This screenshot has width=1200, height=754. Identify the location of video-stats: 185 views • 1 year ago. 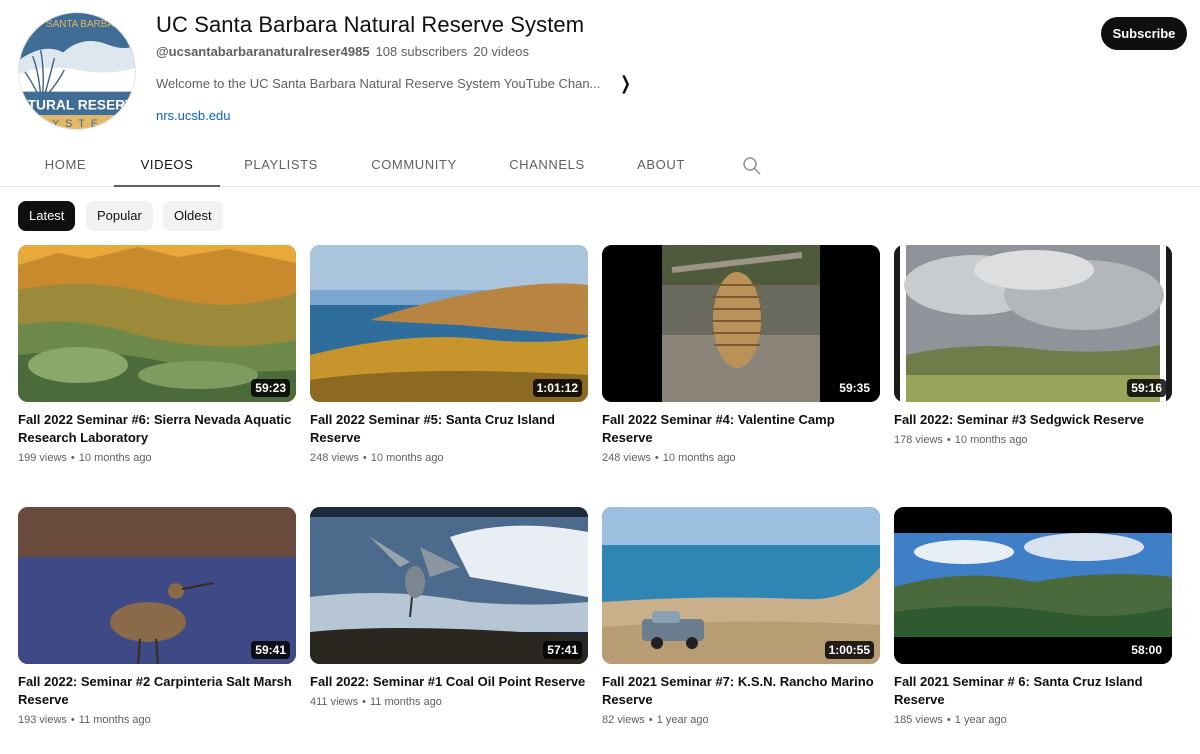
(1033, 720).